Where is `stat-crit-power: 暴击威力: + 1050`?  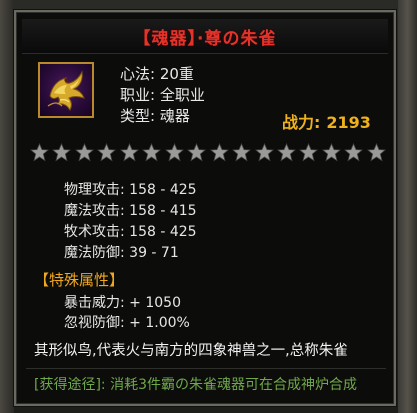 stat-crit-power: 暴击威力: + 1050 is located at coordinates (122, 303).